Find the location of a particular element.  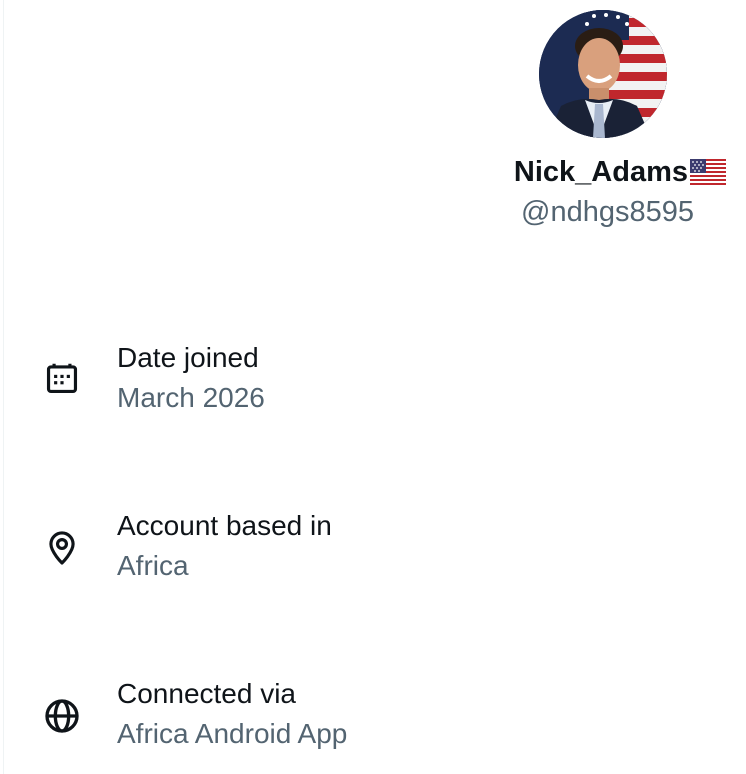

us-flag-emoji is located at coordinates (708, 172).